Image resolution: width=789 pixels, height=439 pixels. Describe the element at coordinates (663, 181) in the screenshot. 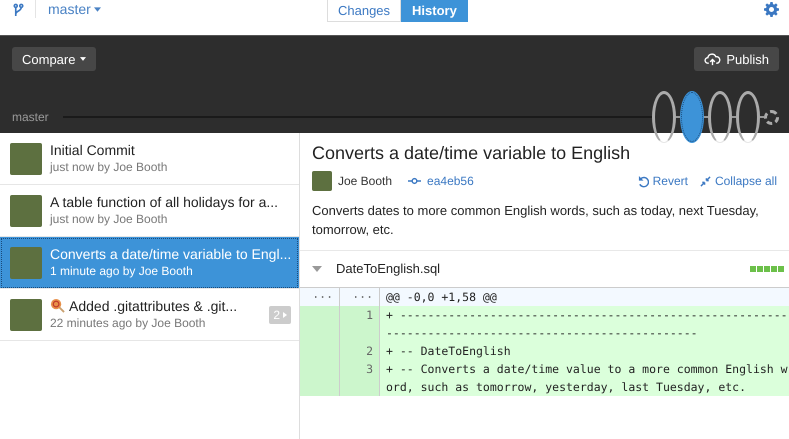

I see `revert-link: Revert` at that location.